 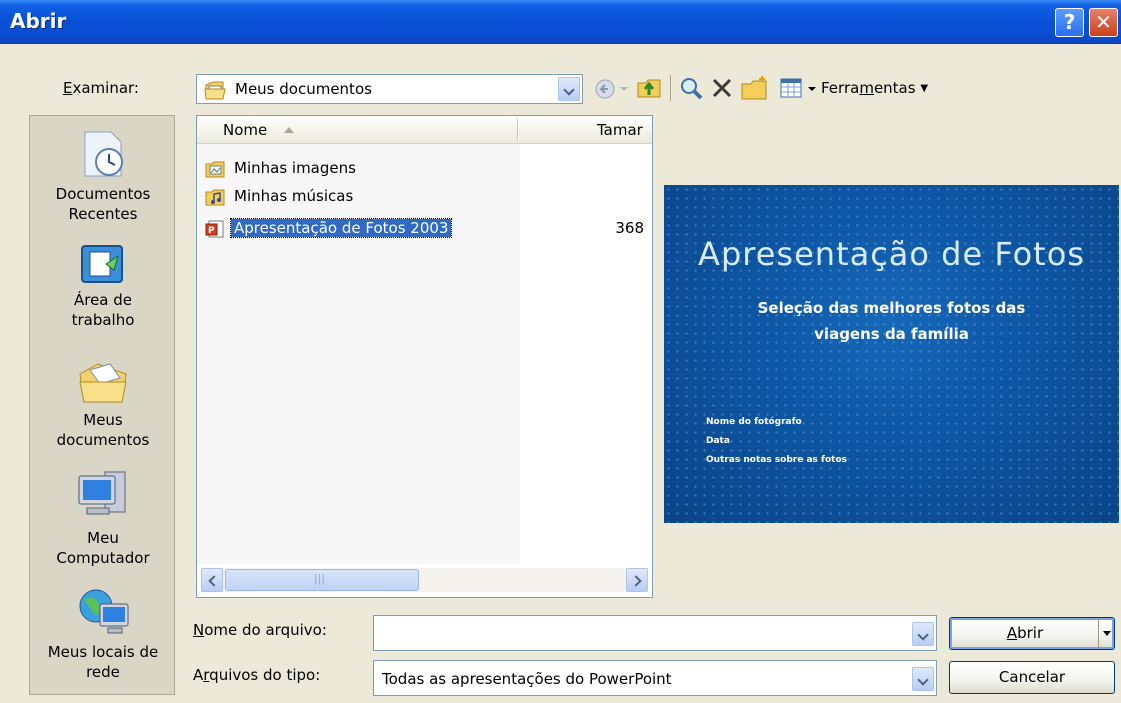 I want to click on file-name: Minhas músicas, so click(x=294, y=196).